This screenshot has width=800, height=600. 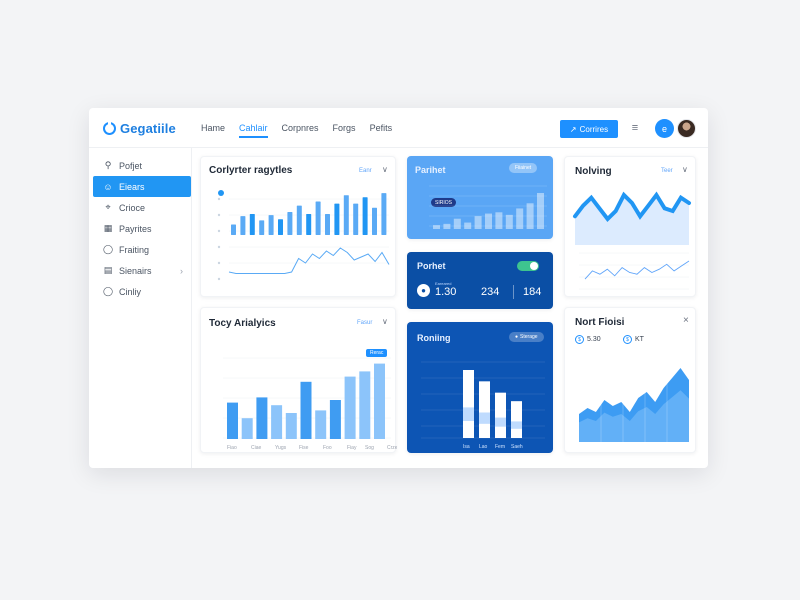 I want to click on x-tick-label: Lao, so click(x=483, y=447).